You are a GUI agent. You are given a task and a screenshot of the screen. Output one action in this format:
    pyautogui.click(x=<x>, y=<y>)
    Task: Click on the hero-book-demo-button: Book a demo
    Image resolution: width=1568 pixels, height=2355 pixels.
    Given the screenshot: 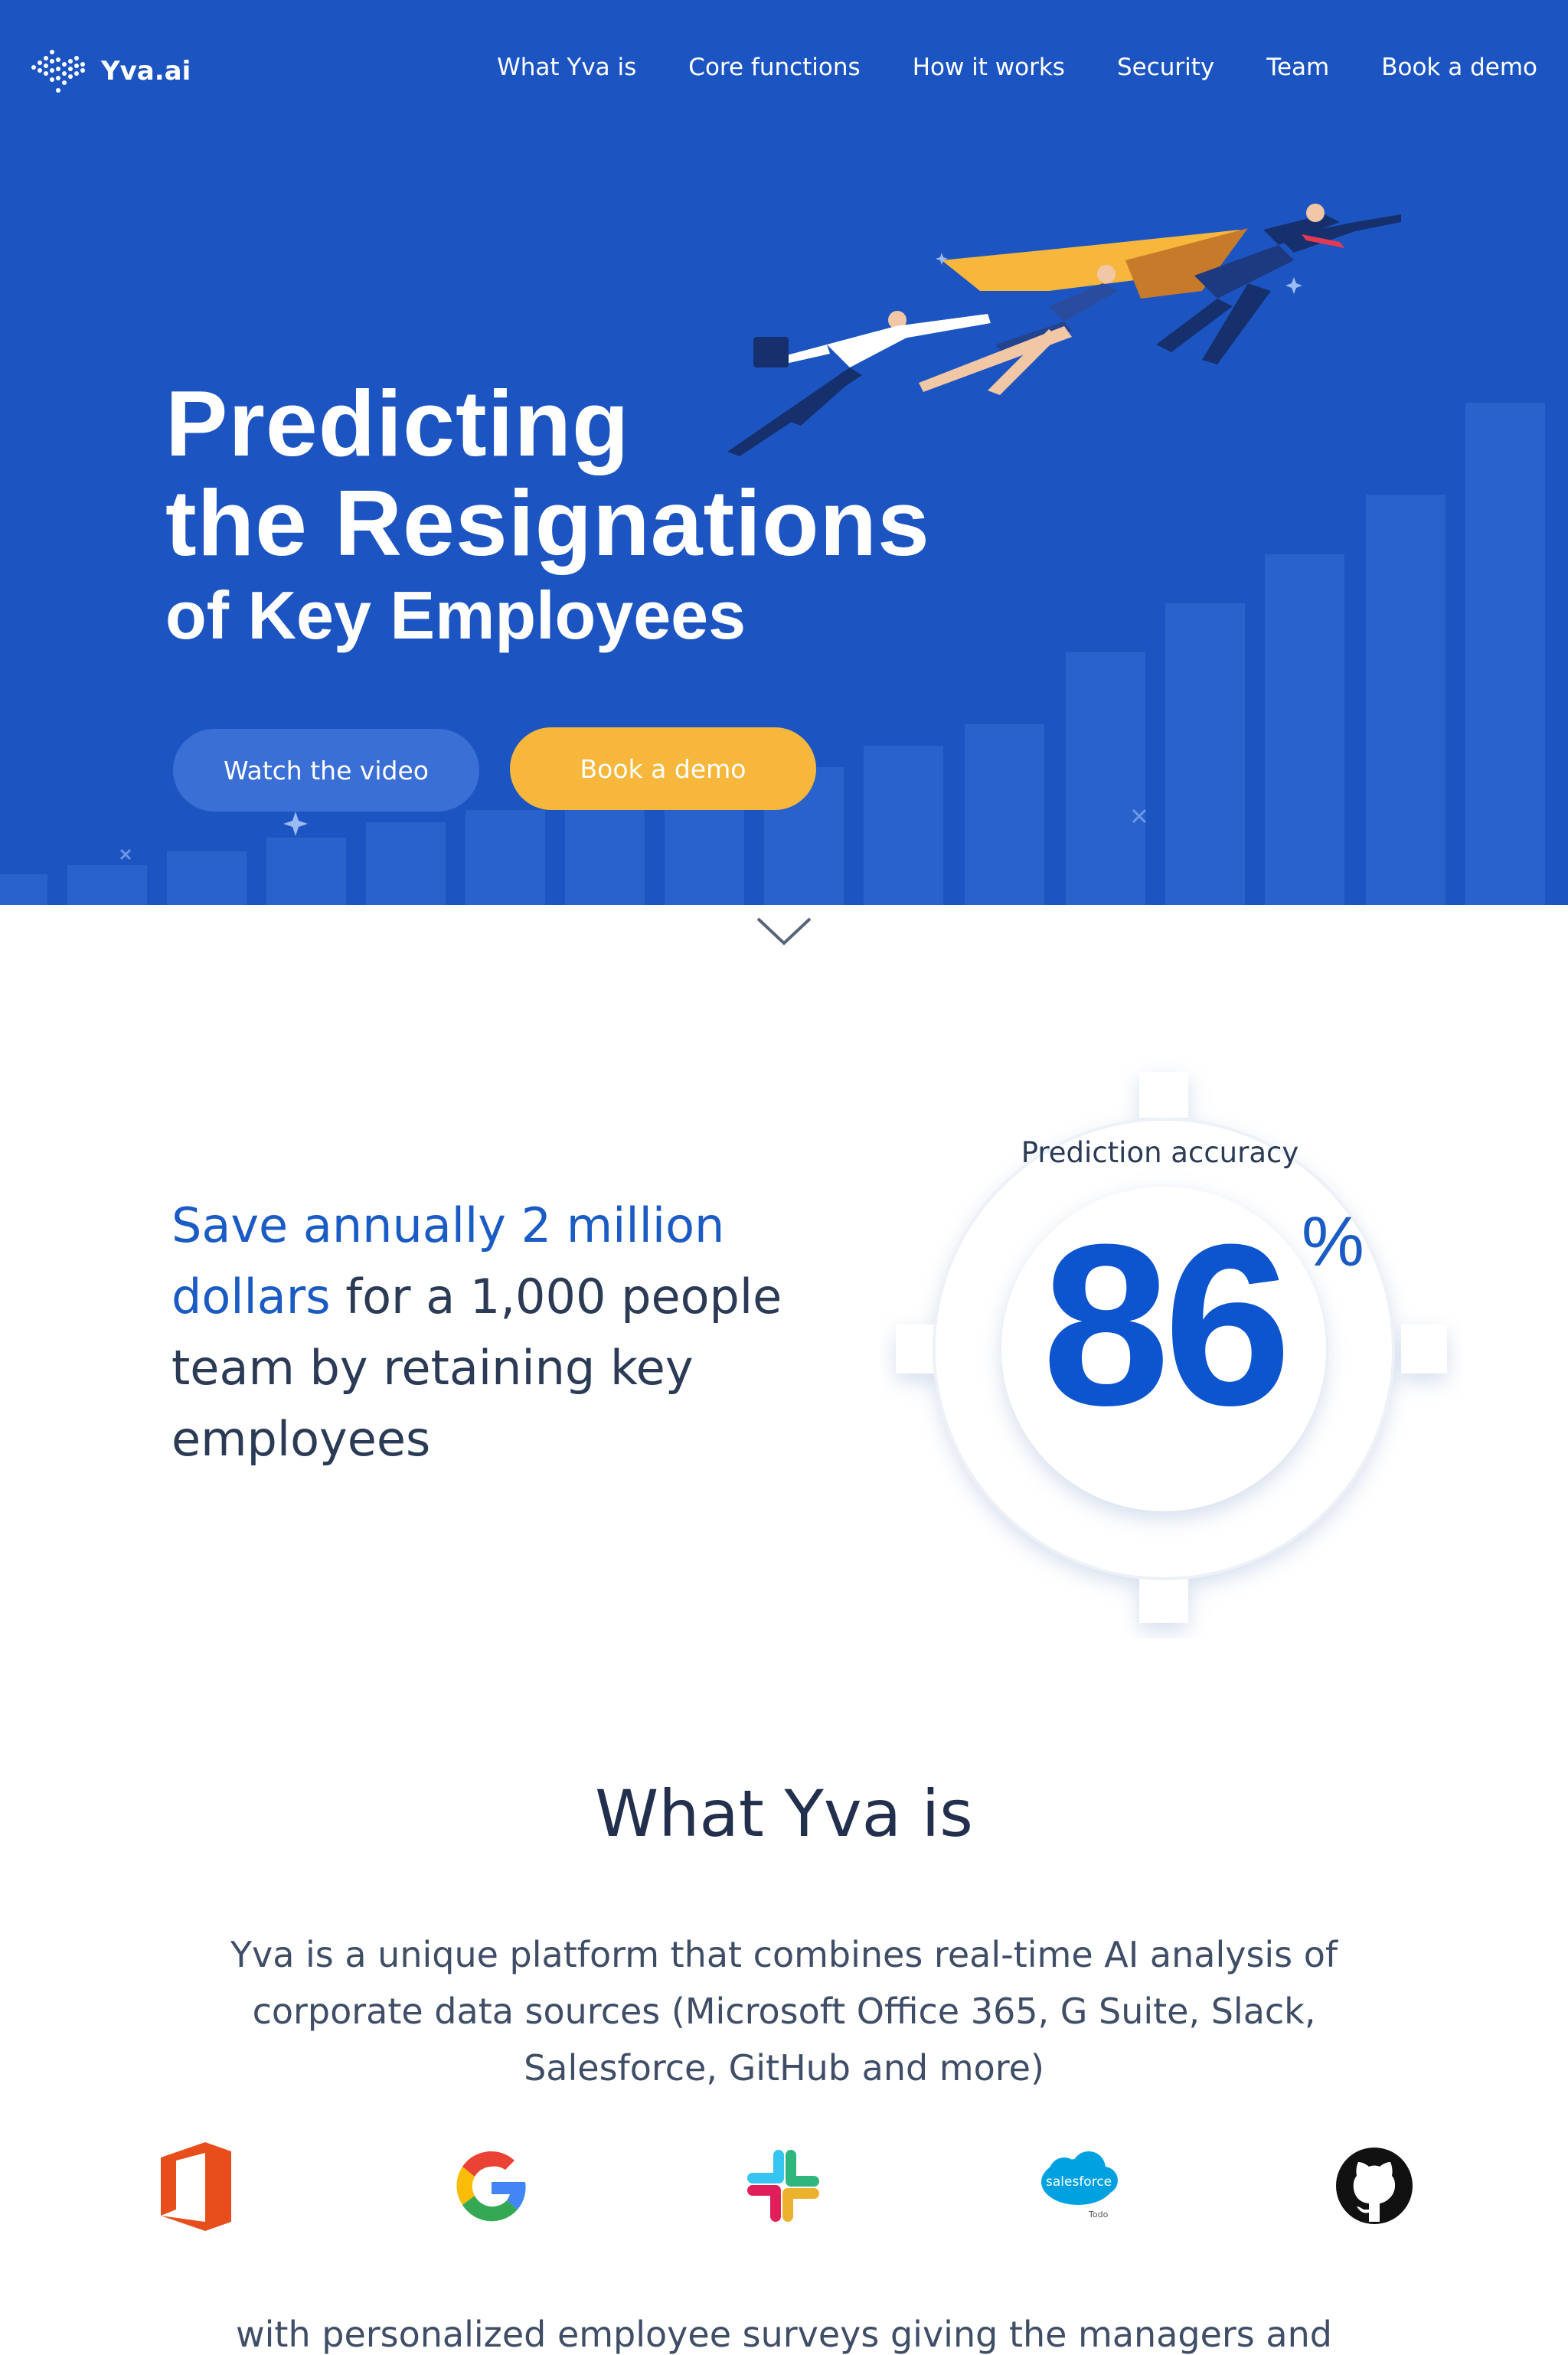 What is the action you would take?
    pyautogui.click(x=663, y=768)
    